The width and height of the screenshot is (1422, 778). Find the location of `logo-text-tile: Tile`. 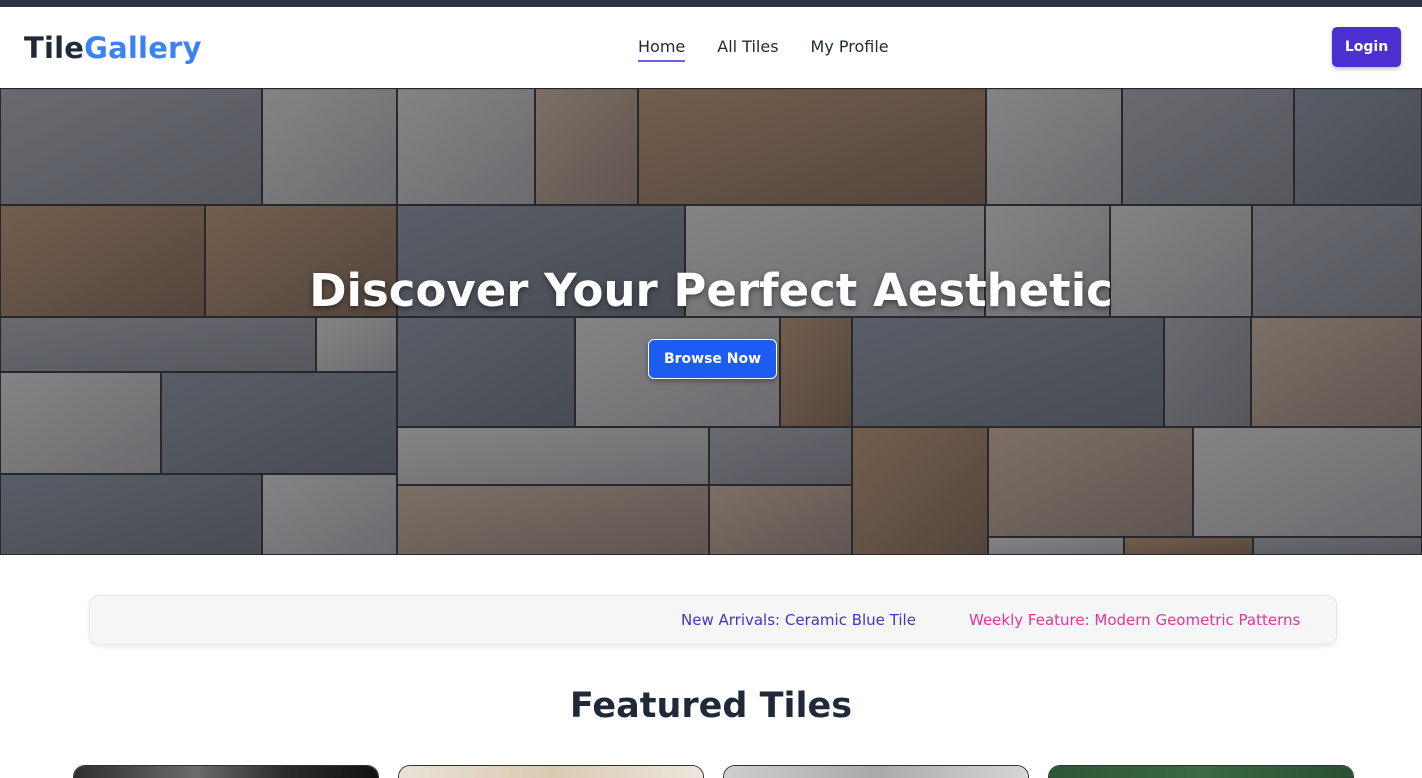

logo-text-tile: Tile is located at coordinates (54, 48).